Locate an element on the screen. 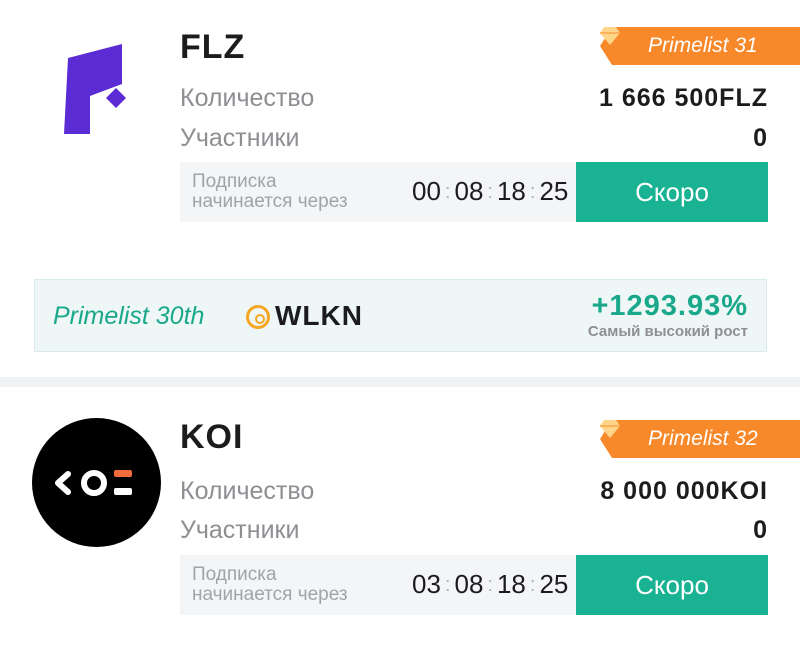 Image resolution: width=800 pixels, height=653 pixels. koi-logo-icon is located at coordinates (96, 482).